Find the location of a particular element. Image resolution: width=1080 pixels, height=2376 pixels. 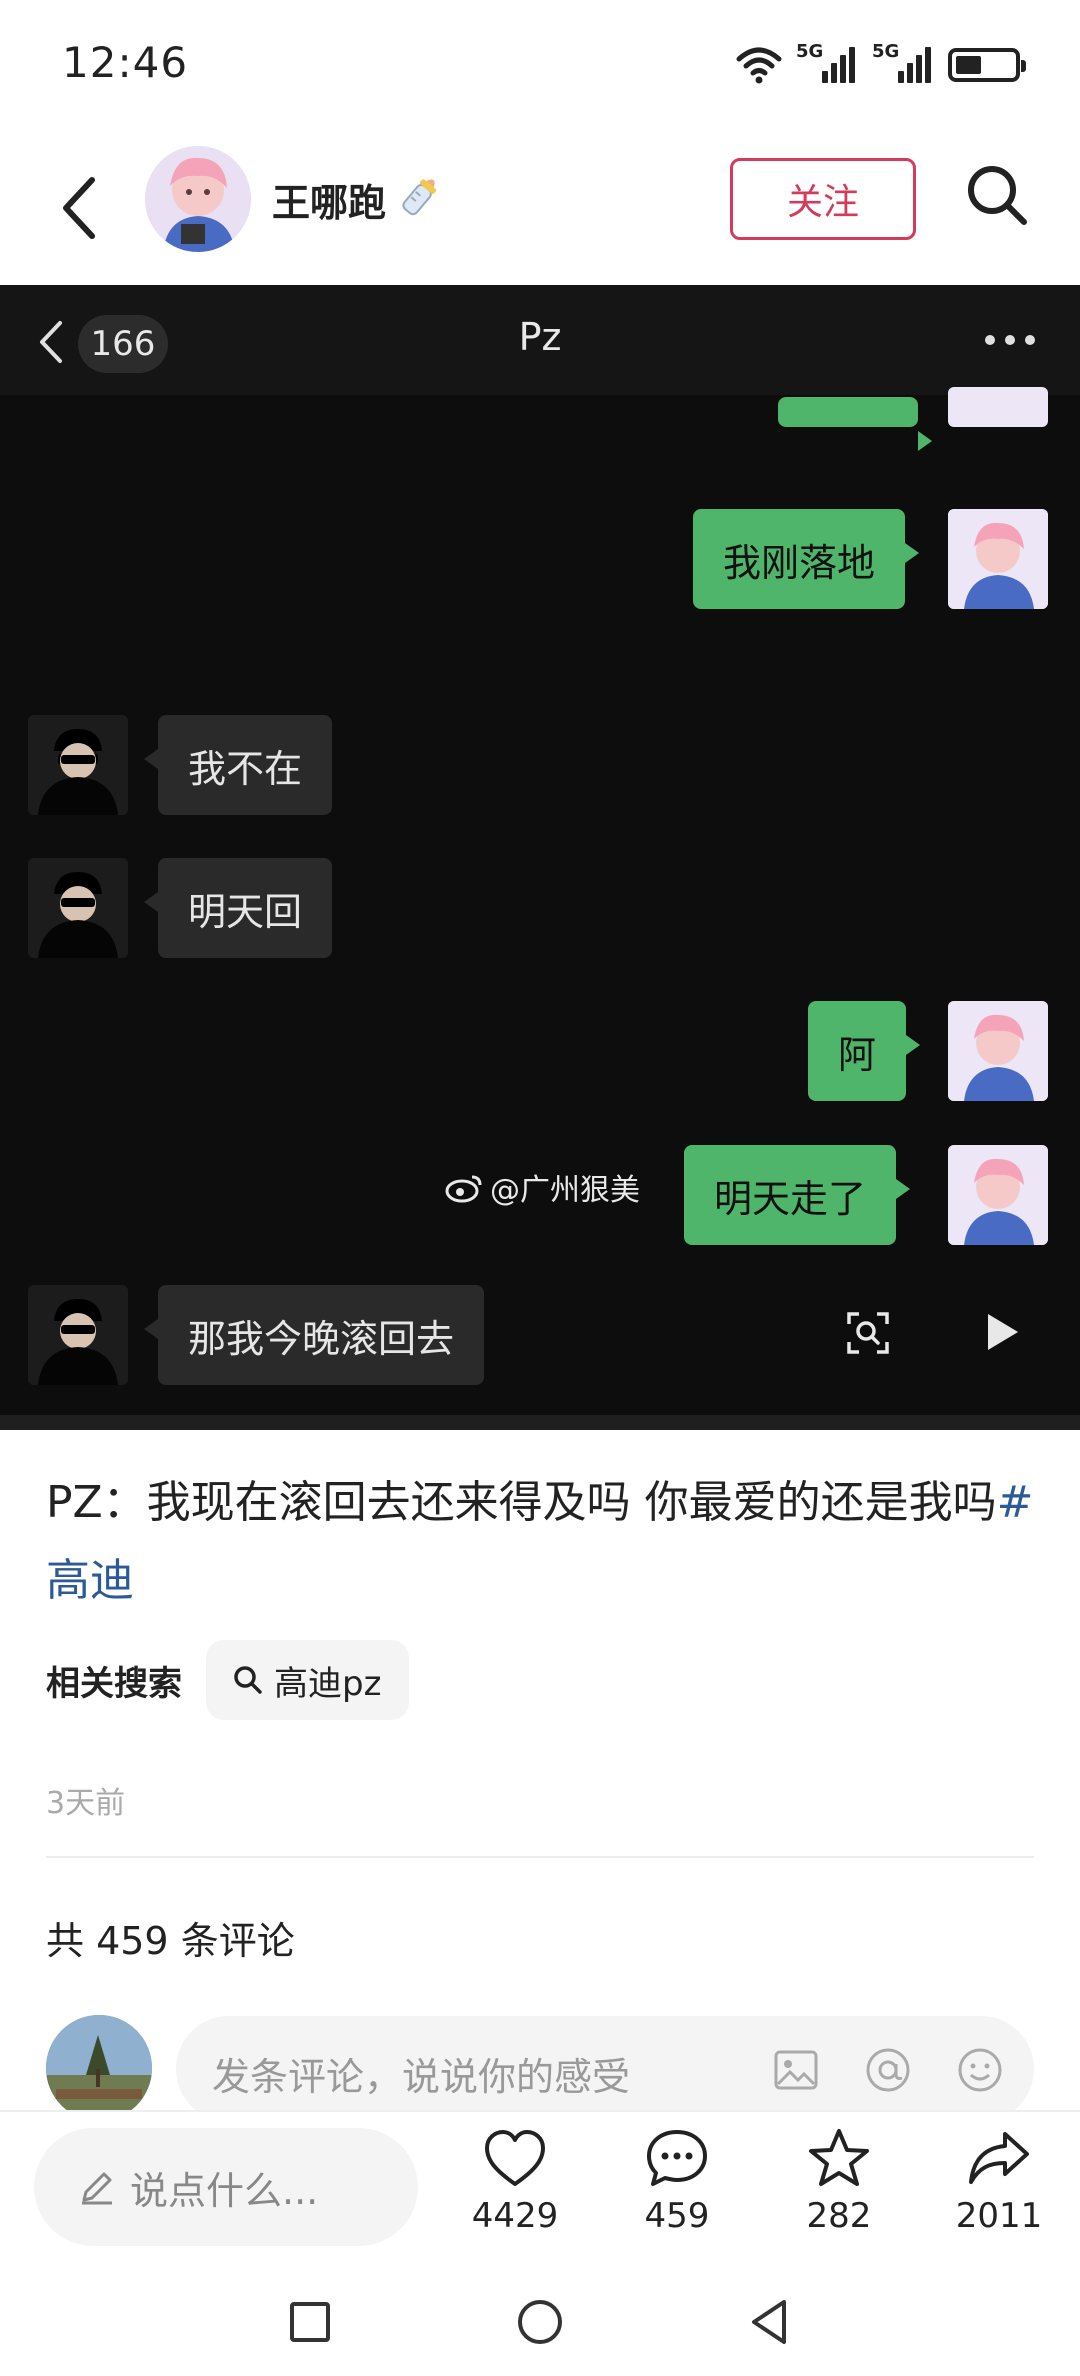

recent-apps-icon is located at coordinates (310, 2322).